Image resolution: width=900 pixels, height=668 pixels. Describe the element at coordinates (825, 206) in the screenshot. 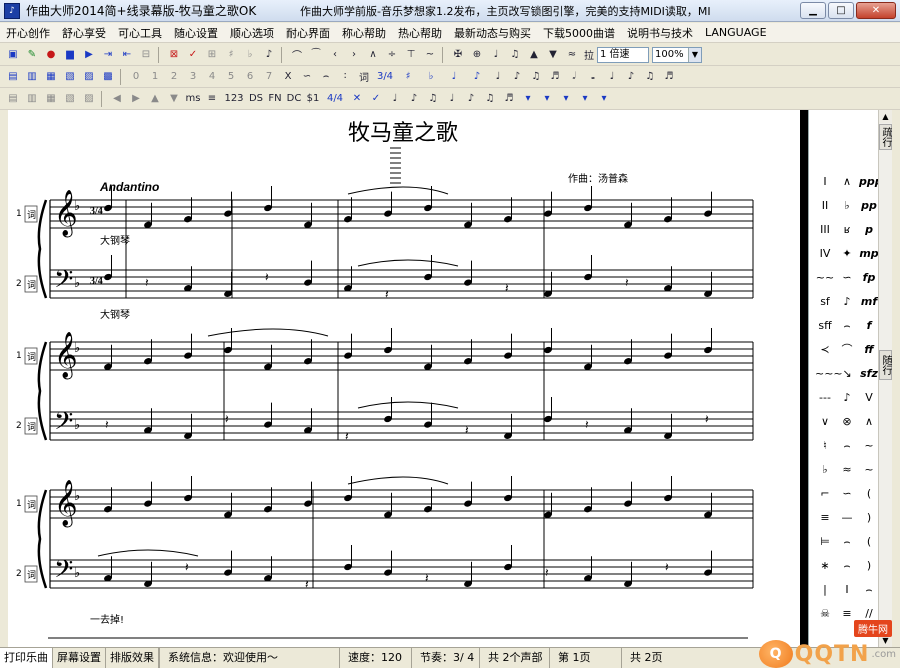

I see `palette-symbol-left-1-icon: II` at that location.